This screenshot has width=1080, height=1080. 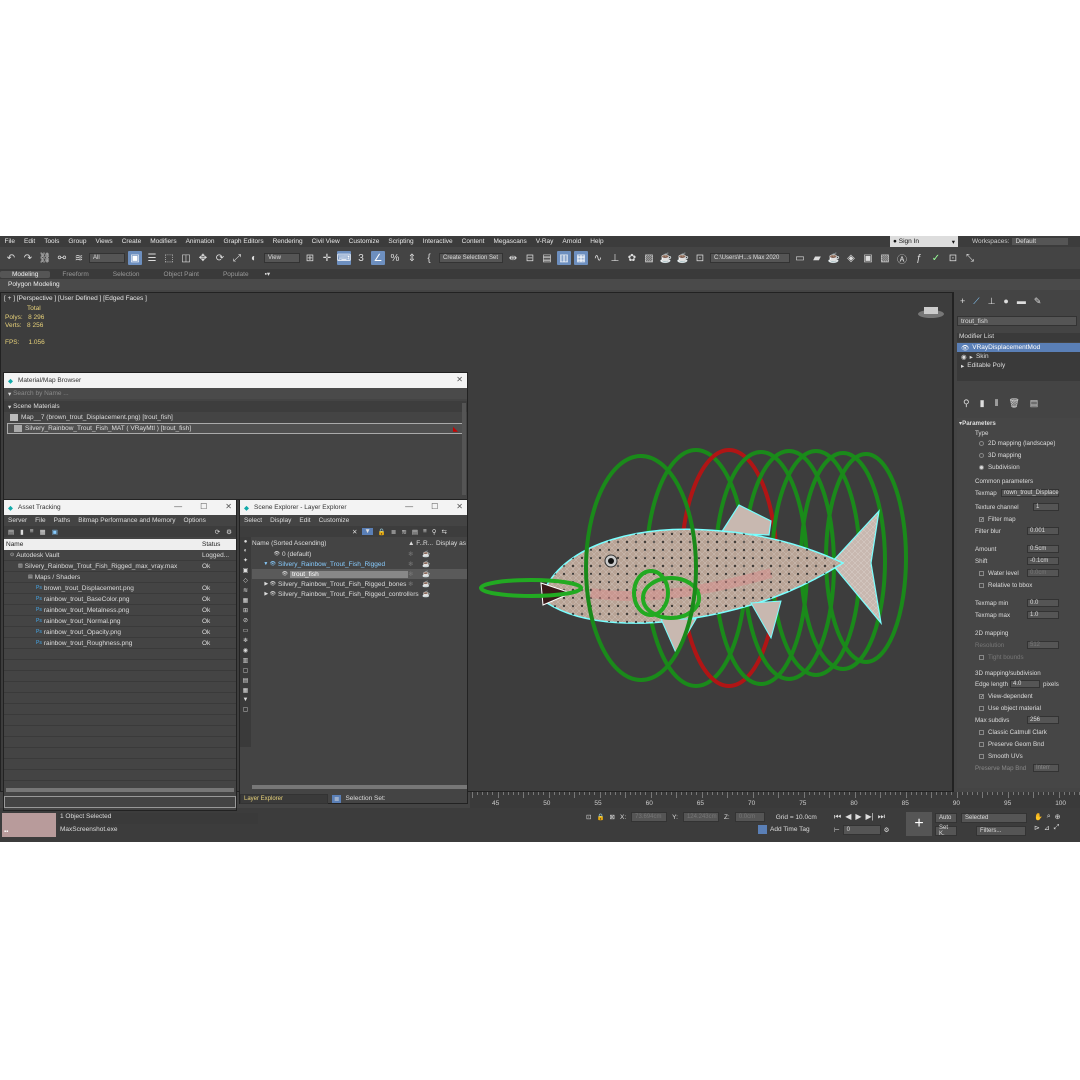 I want to click on spinner-snap-icon: ⇕, so click(x=412, y=258).